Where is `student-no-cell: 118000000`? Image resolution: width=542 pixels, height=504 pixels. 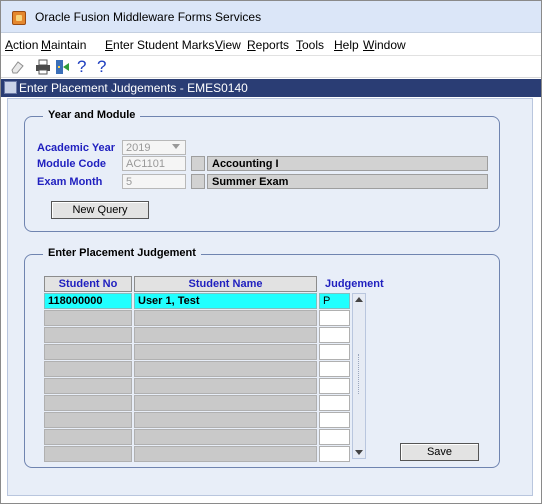 student-no-cell: 118000000 is located at coordinates (88, 301).